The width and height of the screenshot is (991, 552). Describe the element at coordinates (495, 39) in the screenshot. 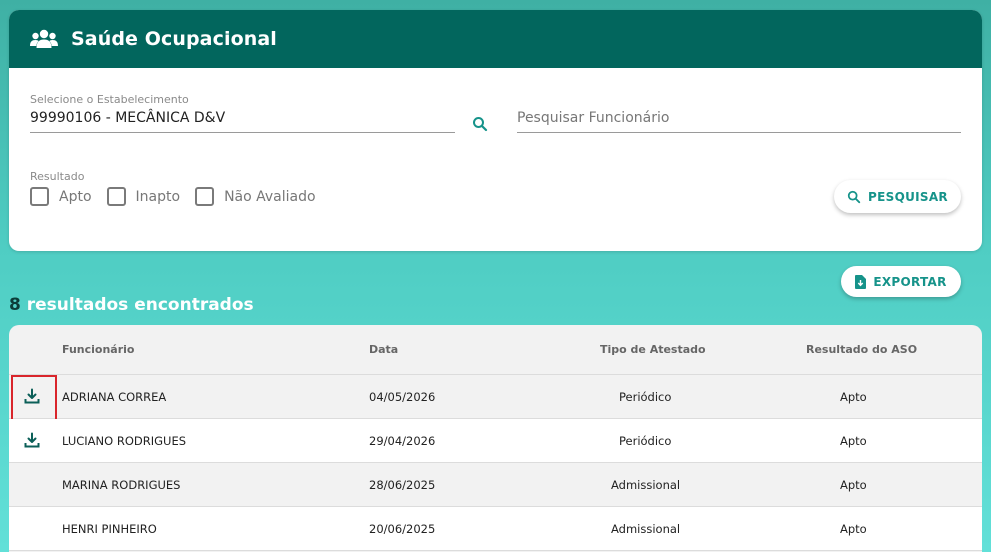

I see `card-header: Saúde Ocupacional` at that location.